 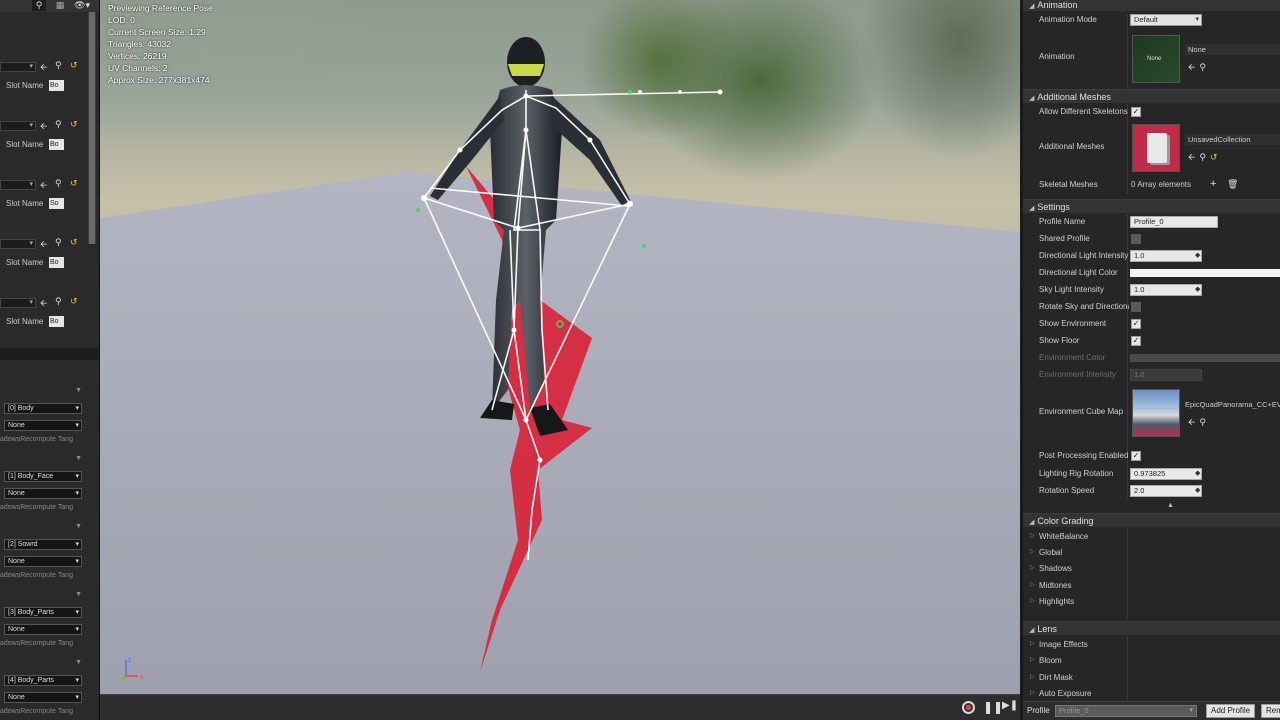 What do you see at coordinates (1077, 374) in the screenshot?
I see `environment-intensity-label: Environment Intensity` at bounding box center [1077, 374].